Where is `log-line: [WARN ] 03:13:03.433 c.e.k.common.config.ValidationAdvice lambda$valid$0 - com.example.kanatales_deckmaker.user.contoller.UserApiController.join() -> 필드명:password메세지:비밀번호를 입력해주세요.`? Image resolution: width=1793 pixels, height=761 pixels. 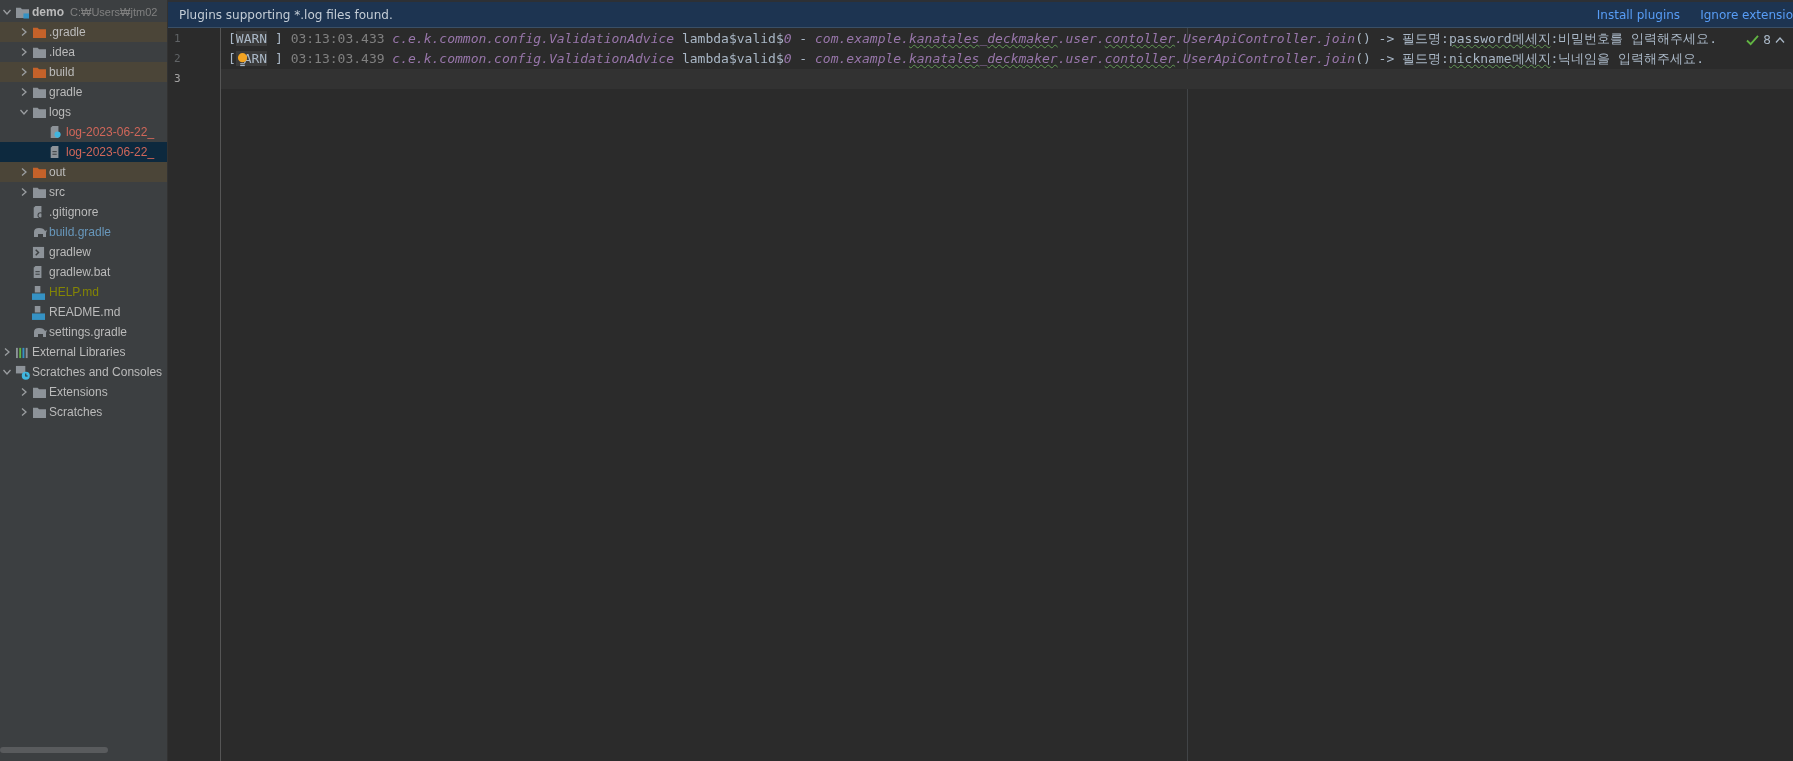
log-line: [WARN ] 03:13:03.433 c.e.k.common.config.ValidationAdvice lambda$valid$0 - com.example.kanatales_deckmaker.user.contoller.UserApiController.join() -> 필드명:password메세지:비밀번호를 입력해주세요. is located at coordinates (973, 39).